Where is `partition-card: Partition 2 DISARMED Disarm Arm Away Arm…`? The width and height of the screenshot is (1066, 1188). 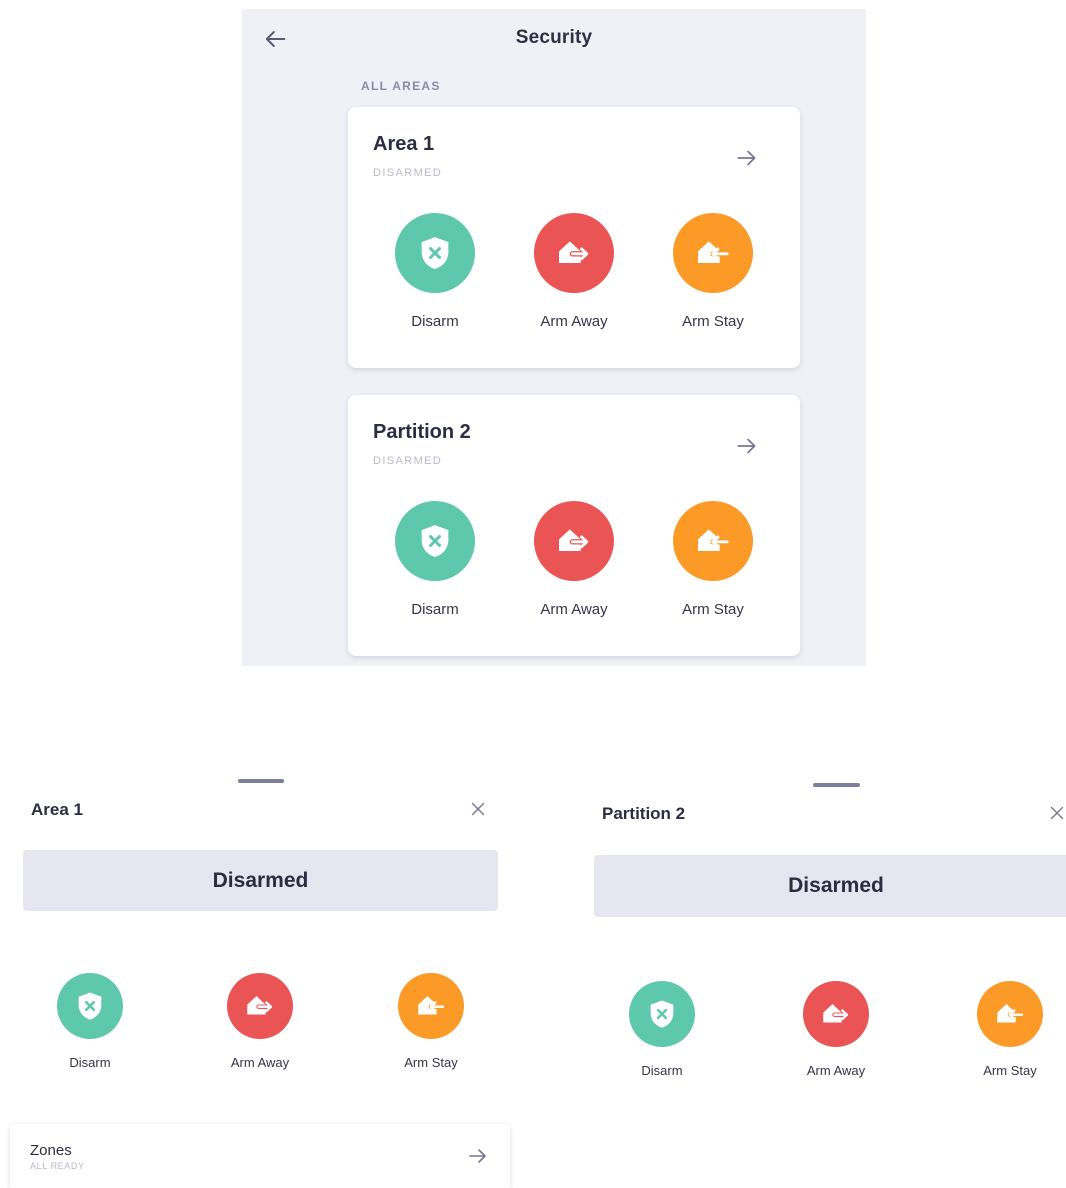 partition-card: Partition 2 DISARMED Disarm Arm Away Arm… is located at coordinates (574, 525).